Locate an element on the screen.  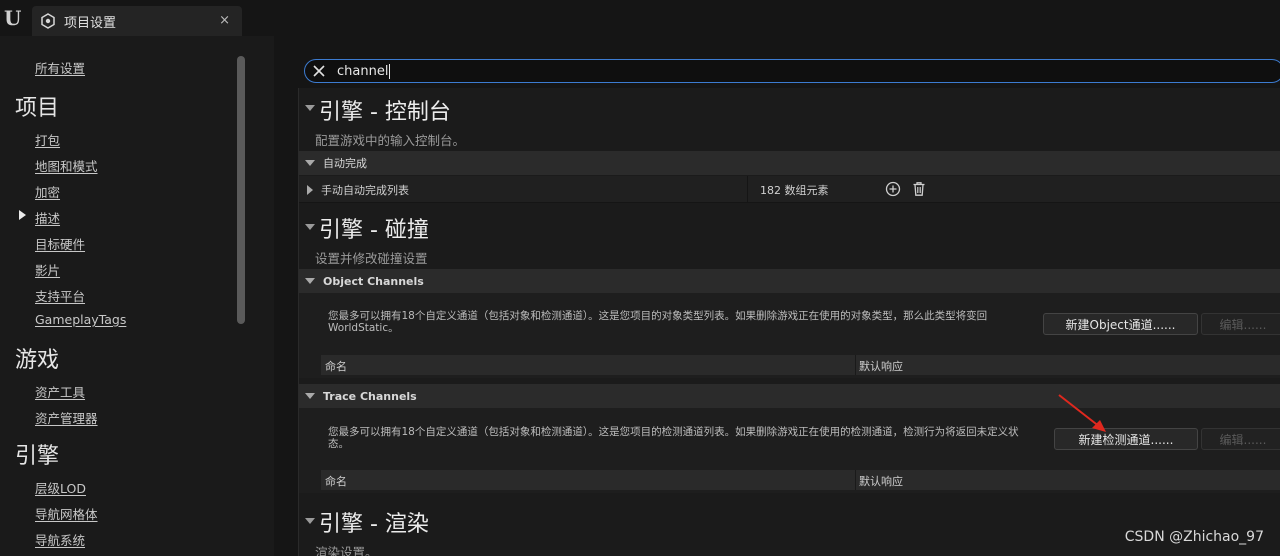
subsection-label: Object Channels is located at coordinates (373, 281).